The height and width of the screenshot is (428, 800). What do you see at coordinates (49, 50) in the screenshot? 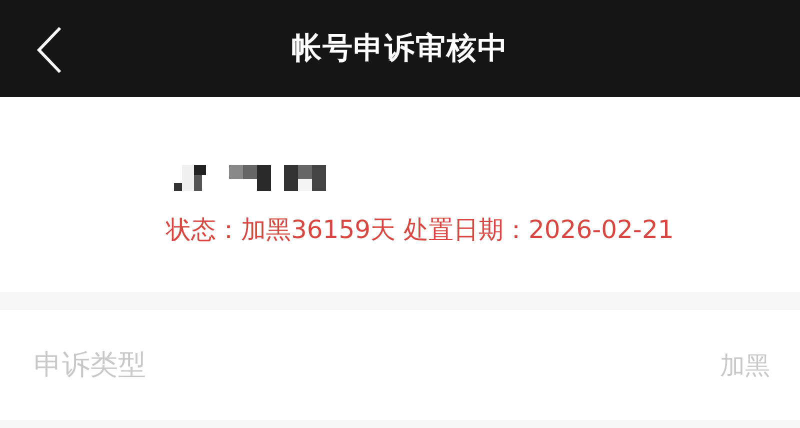
I see `back-icon` at bounding box center [49, 50].